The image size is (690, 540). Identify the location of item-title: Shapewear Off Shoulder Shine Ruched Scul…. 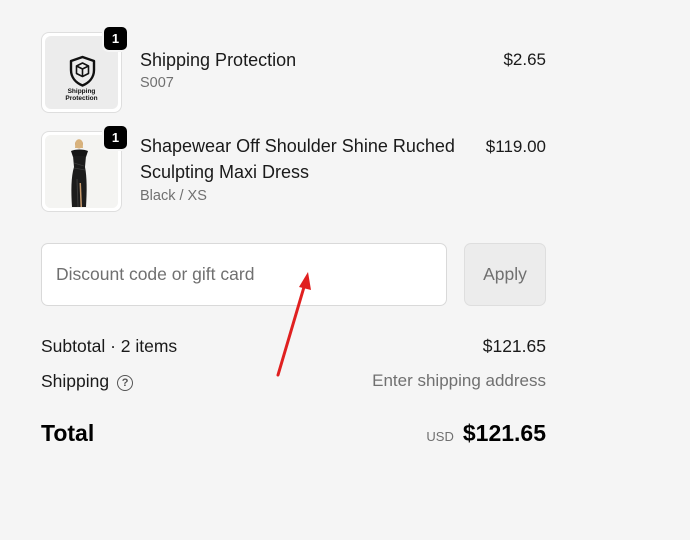
(297, 159).